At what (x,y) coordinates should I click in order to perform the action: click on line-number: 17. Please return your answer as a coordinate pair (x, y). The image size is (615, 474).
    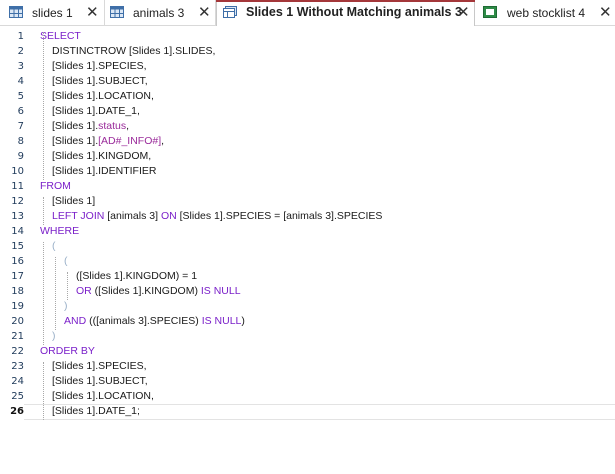
    Looking at the image, I should click on (17, 276).